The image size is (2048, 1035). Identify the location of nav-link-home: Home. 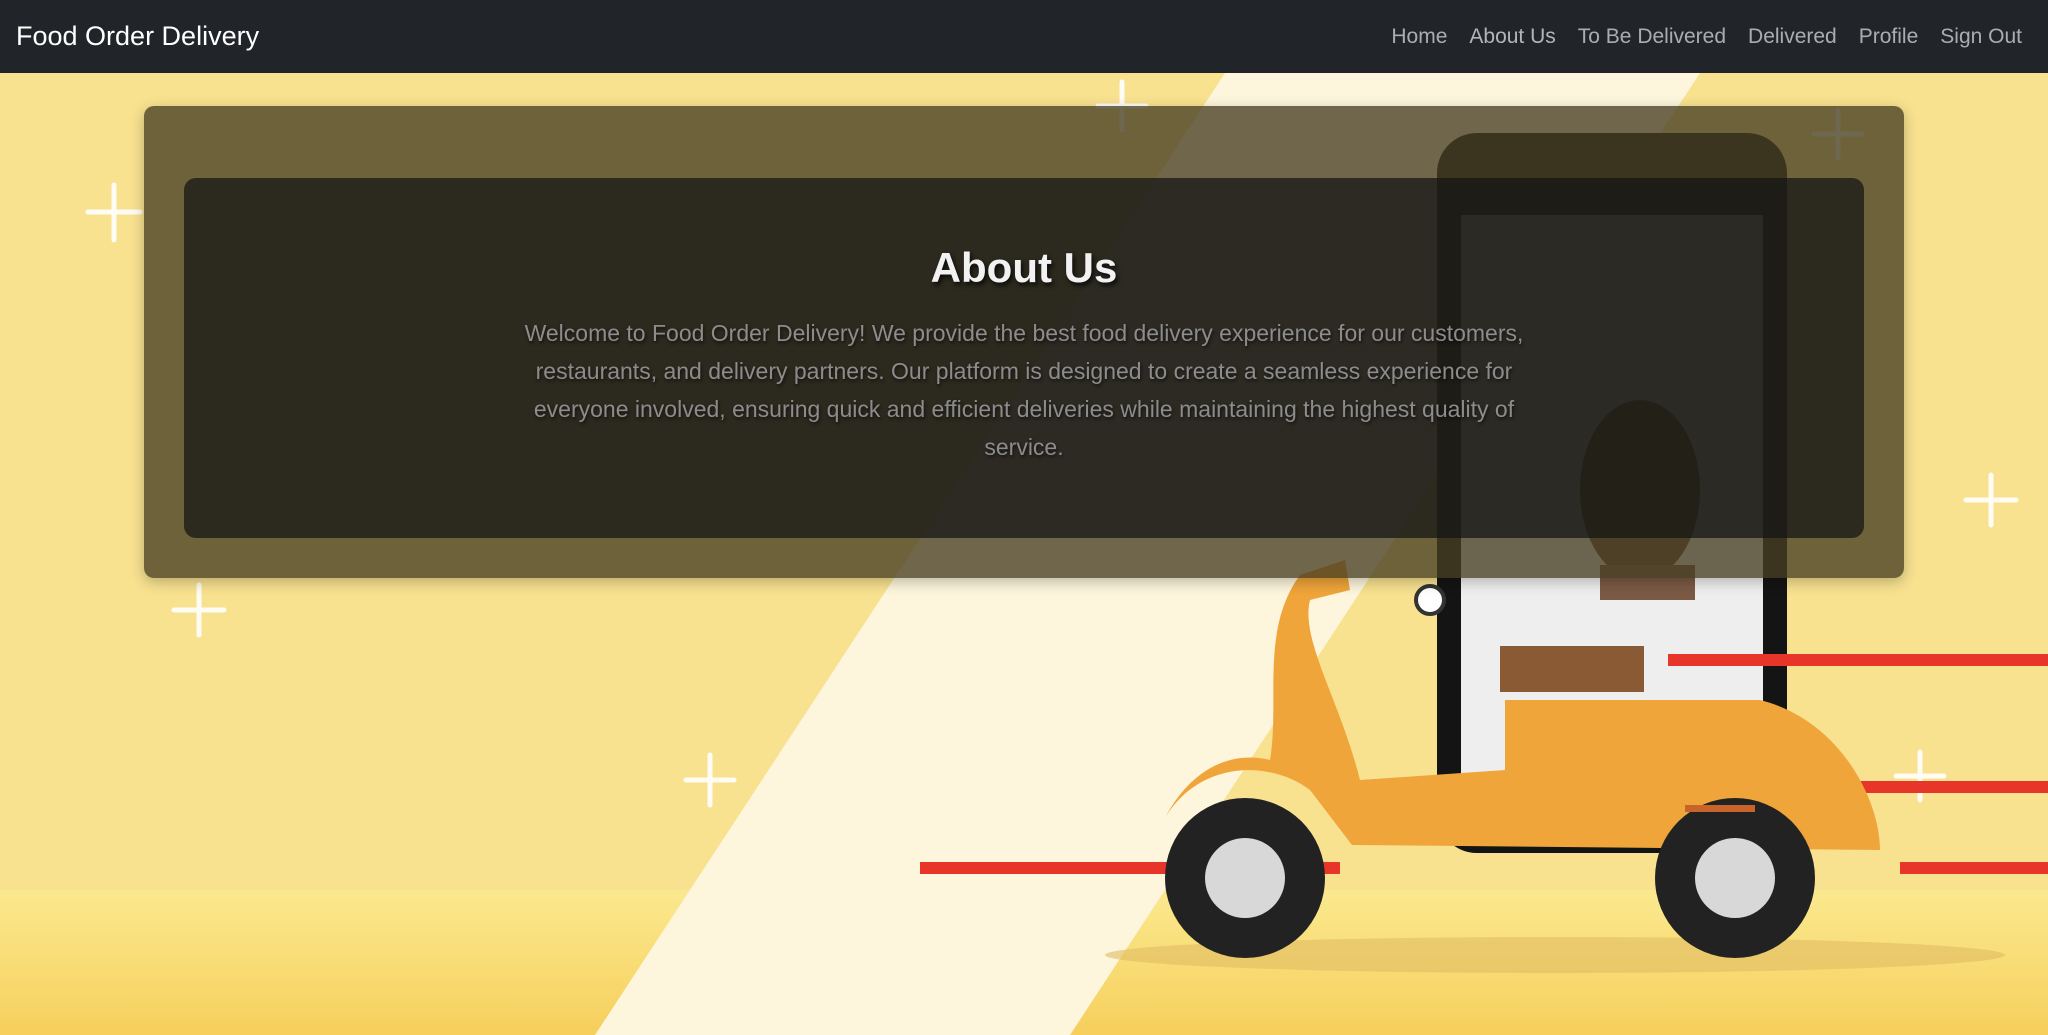
(1419, 37).